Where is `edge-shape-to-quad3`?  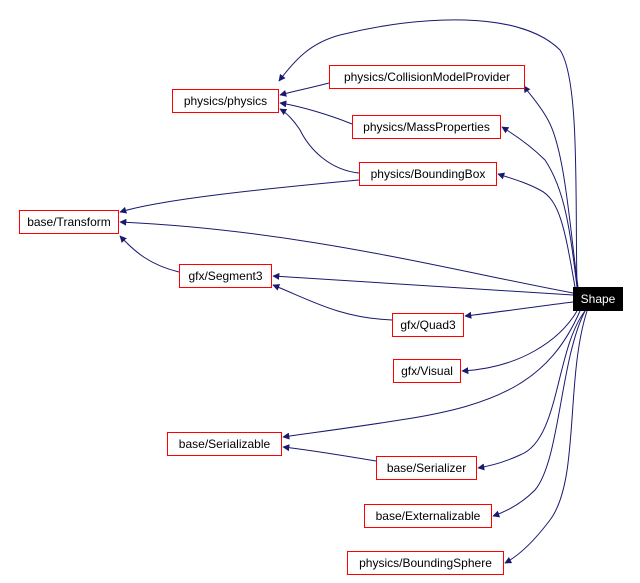 edge-shape-to-quad3 is located at coordinates (519, 310).